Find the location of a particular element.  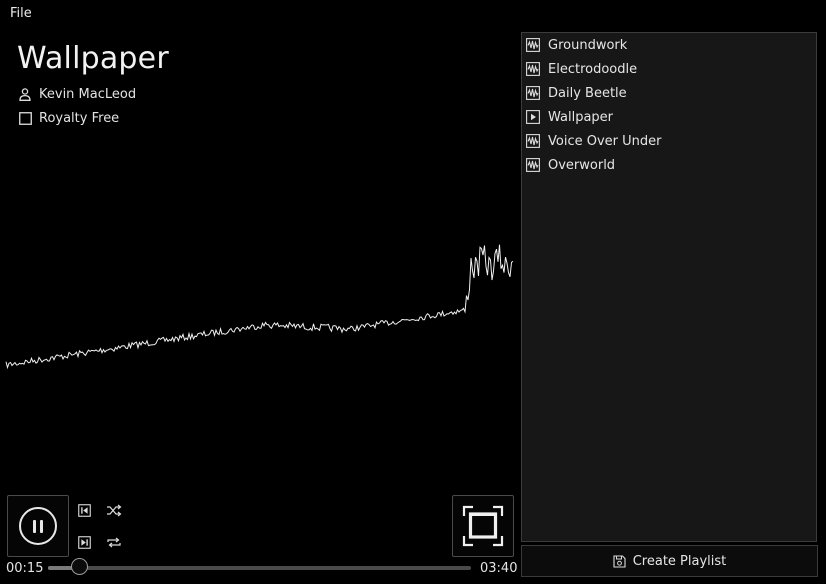

previous-button is located at coordinates (84, 510).